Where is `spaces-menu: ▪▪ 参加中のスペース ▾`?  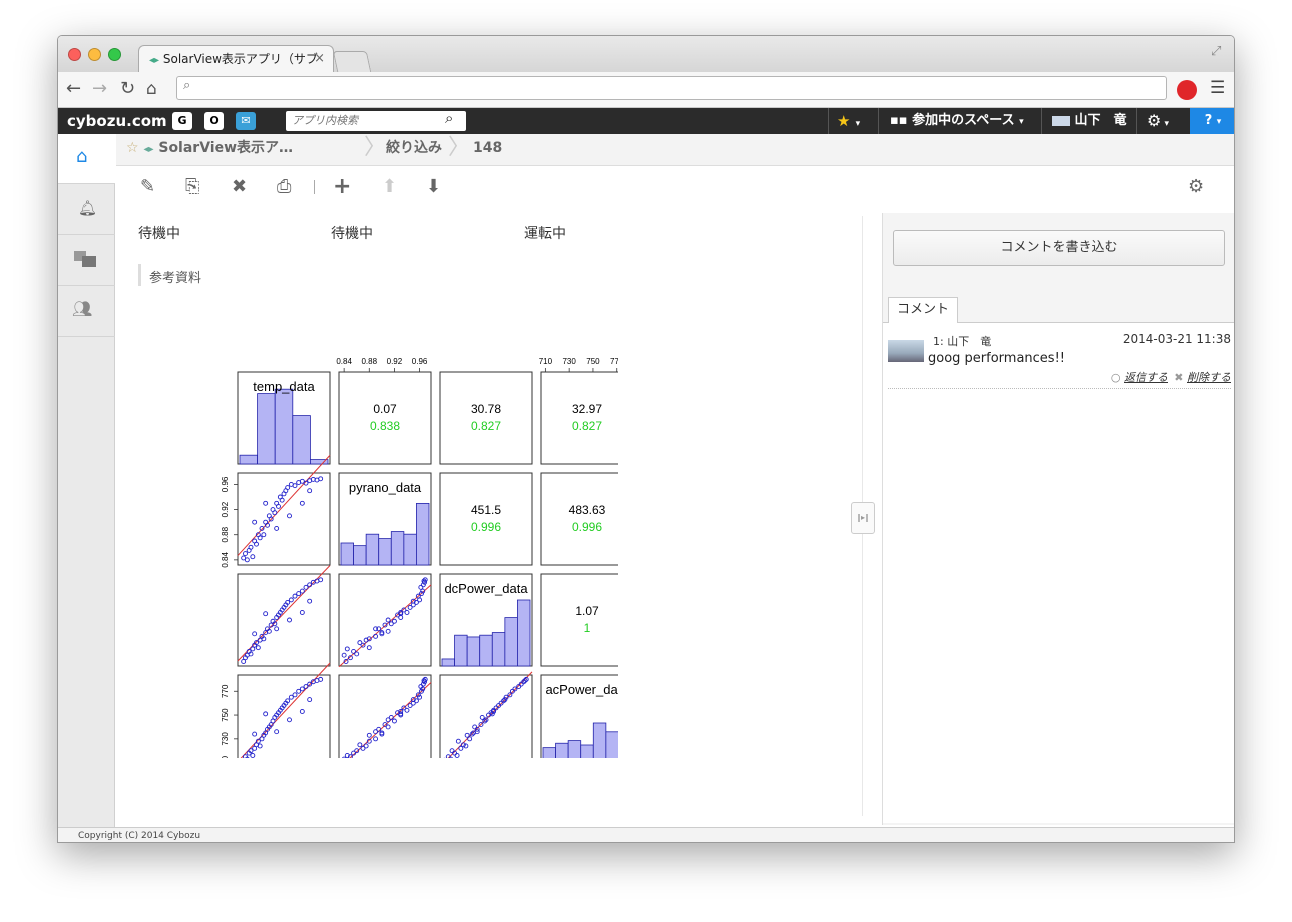 spaces-menu: ▪▪ 参加中のスペース ▾ is located at coordinates (957, 121).